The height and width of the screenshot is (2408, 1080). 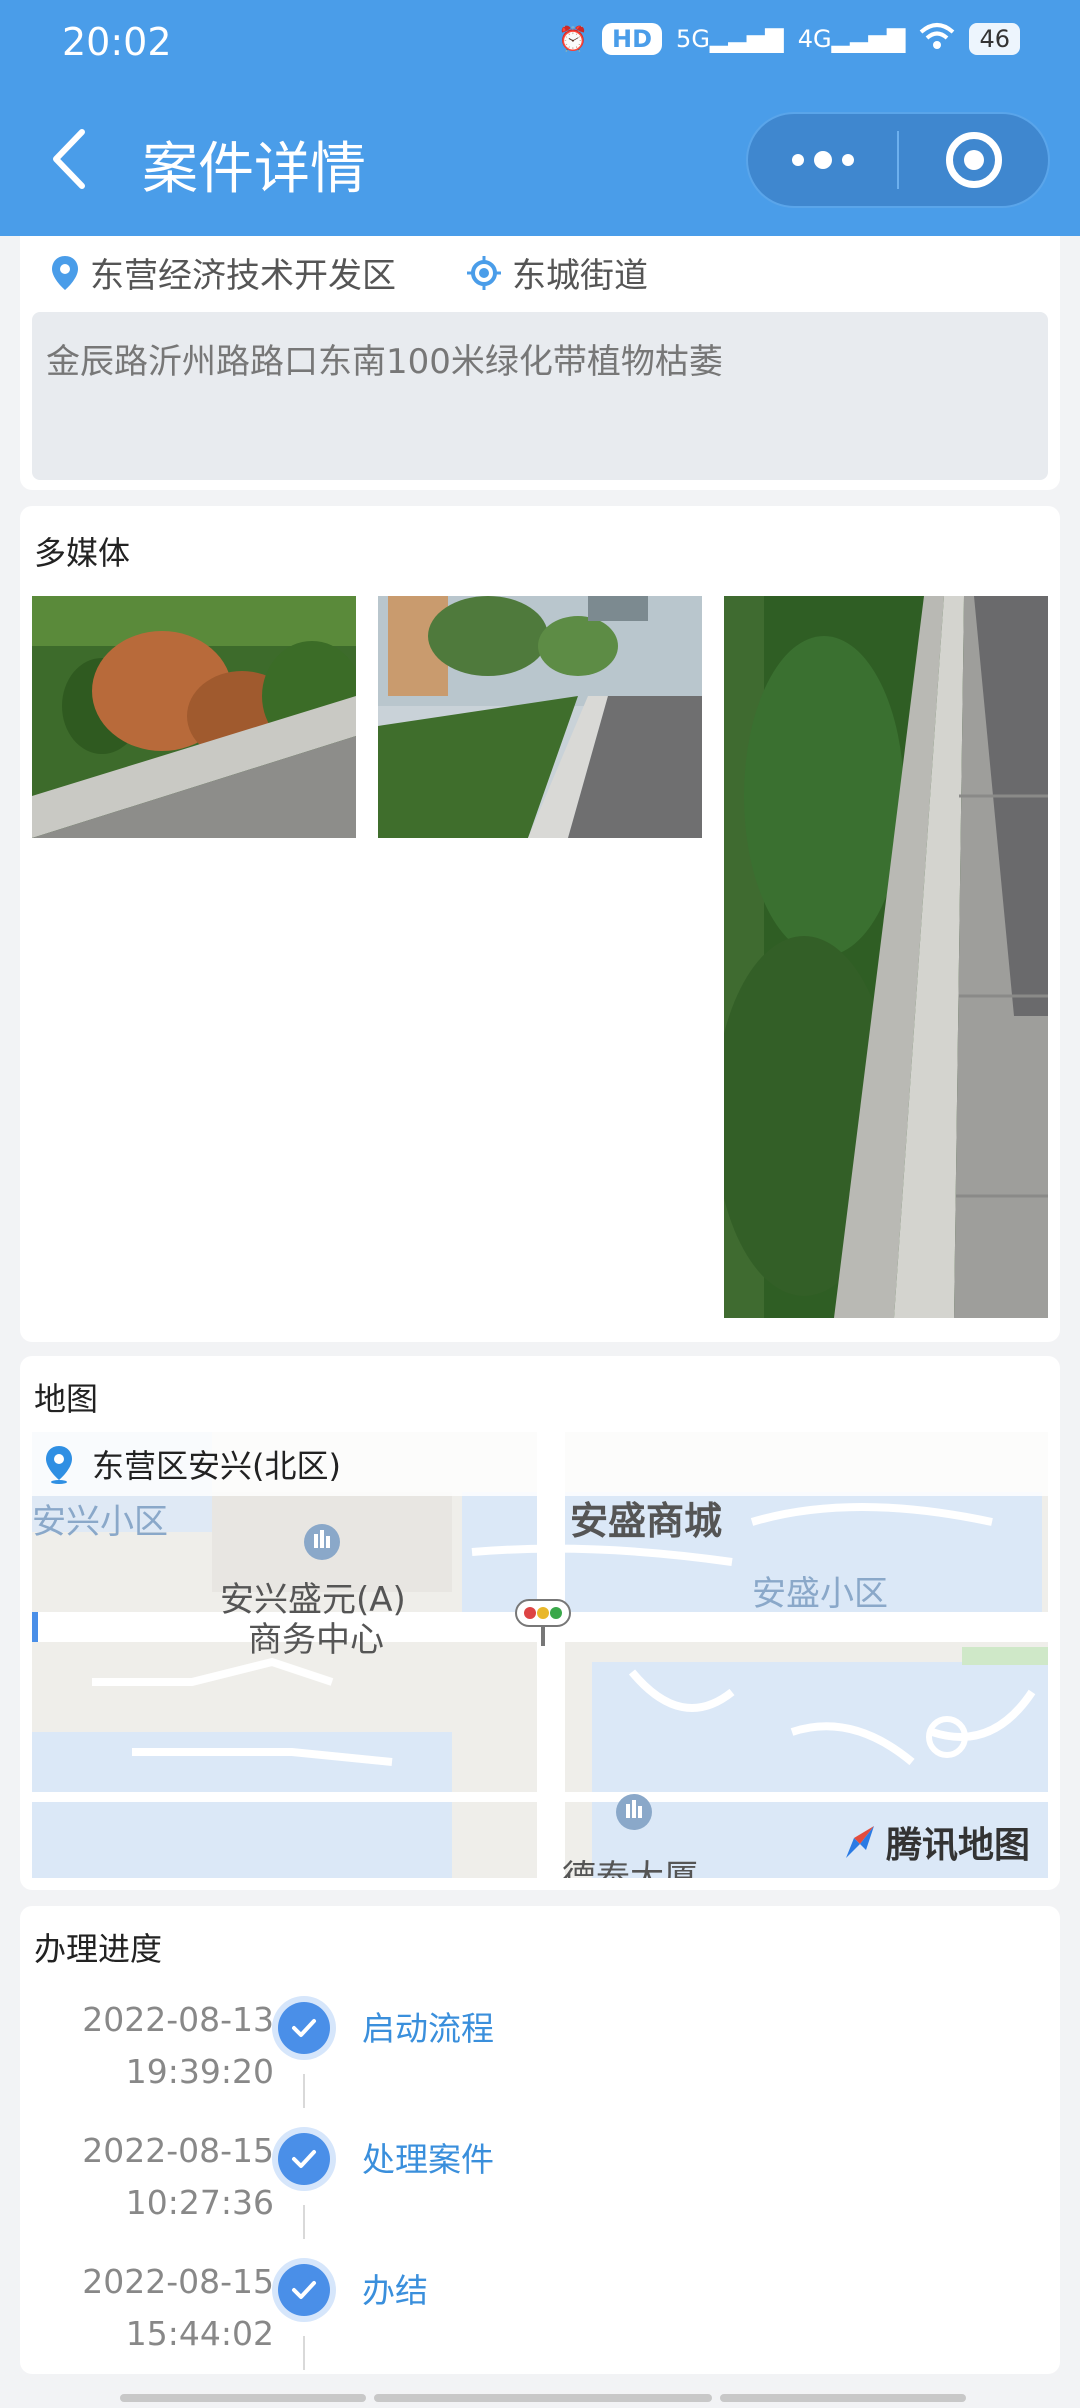 What do you see at coordinates (100, 1522) in the screenshot?
I see `map-label-anxing-community: 安兴小区` at bounding box center [100, 1522].